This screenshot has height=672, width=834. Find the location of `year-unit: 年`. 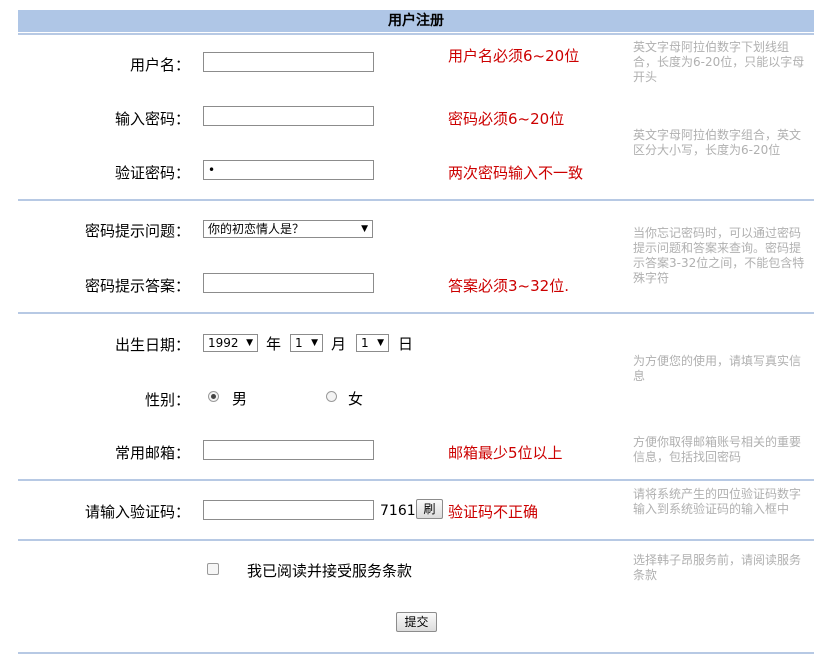

year-unit: 年 is located at coordinates (274, 344).